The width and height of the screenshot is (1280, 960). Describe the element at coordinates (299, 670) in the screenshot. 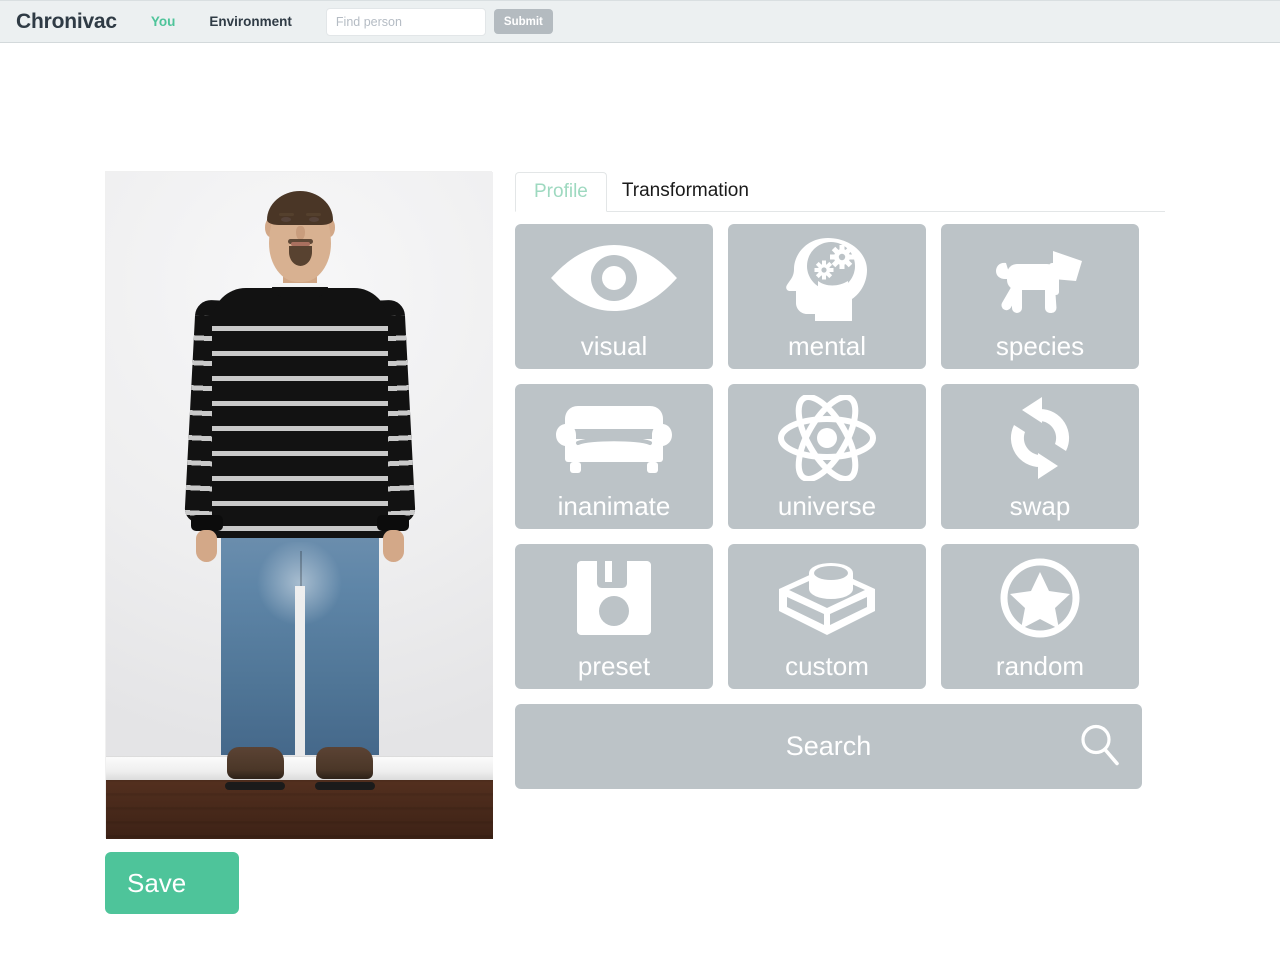

I see `person-leg-gap` at that location.